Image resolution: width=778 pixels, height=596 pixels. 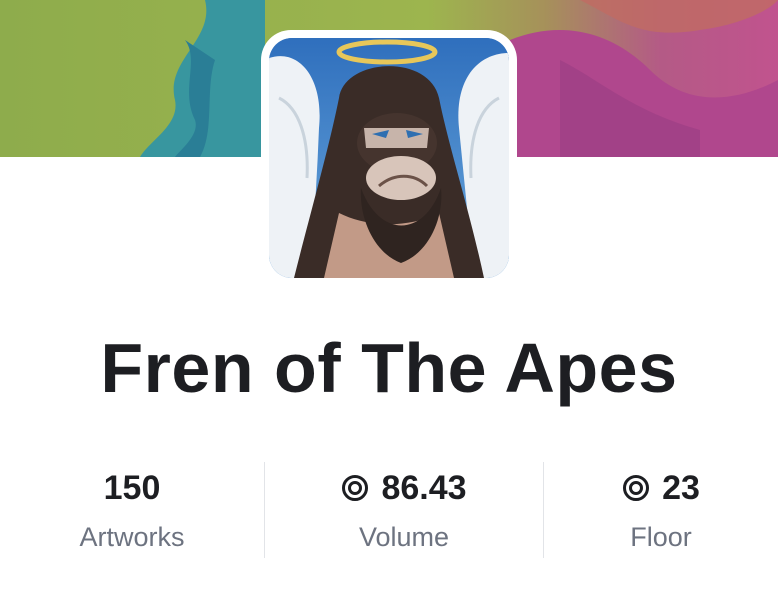 I want to click on stat-artworks-number: 150, so click(x=132, y=487).